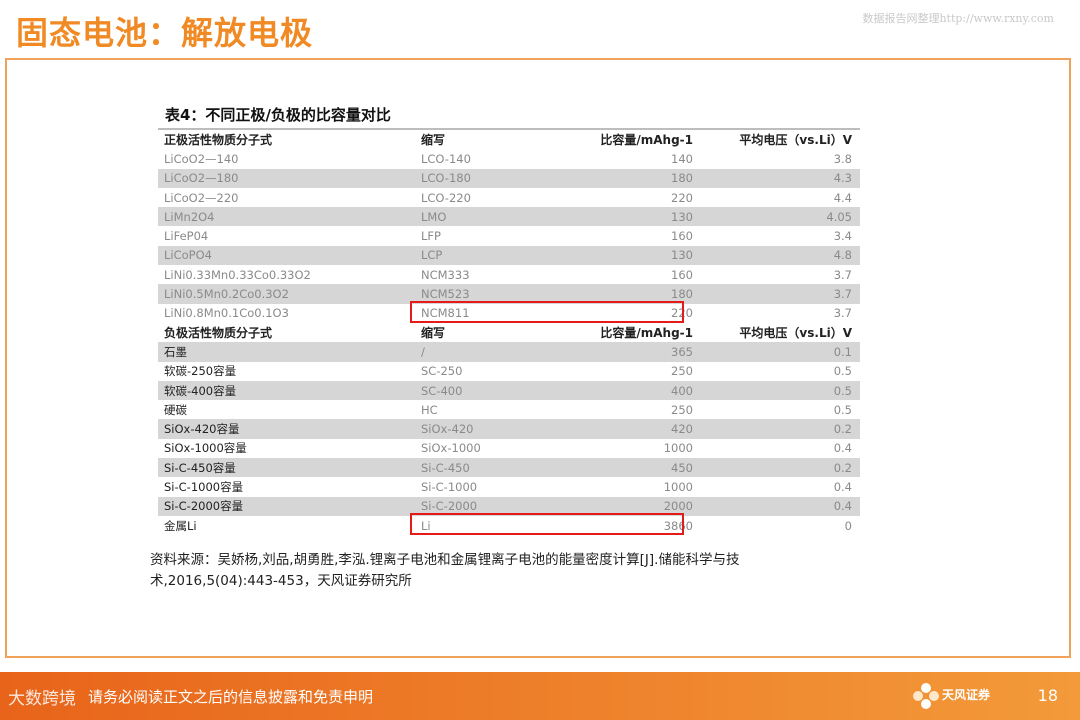 Image resolution: width=1080 pixels, height=720 pixels. I want to click on table-cell: 软碳-400容量, so click(286, 390).